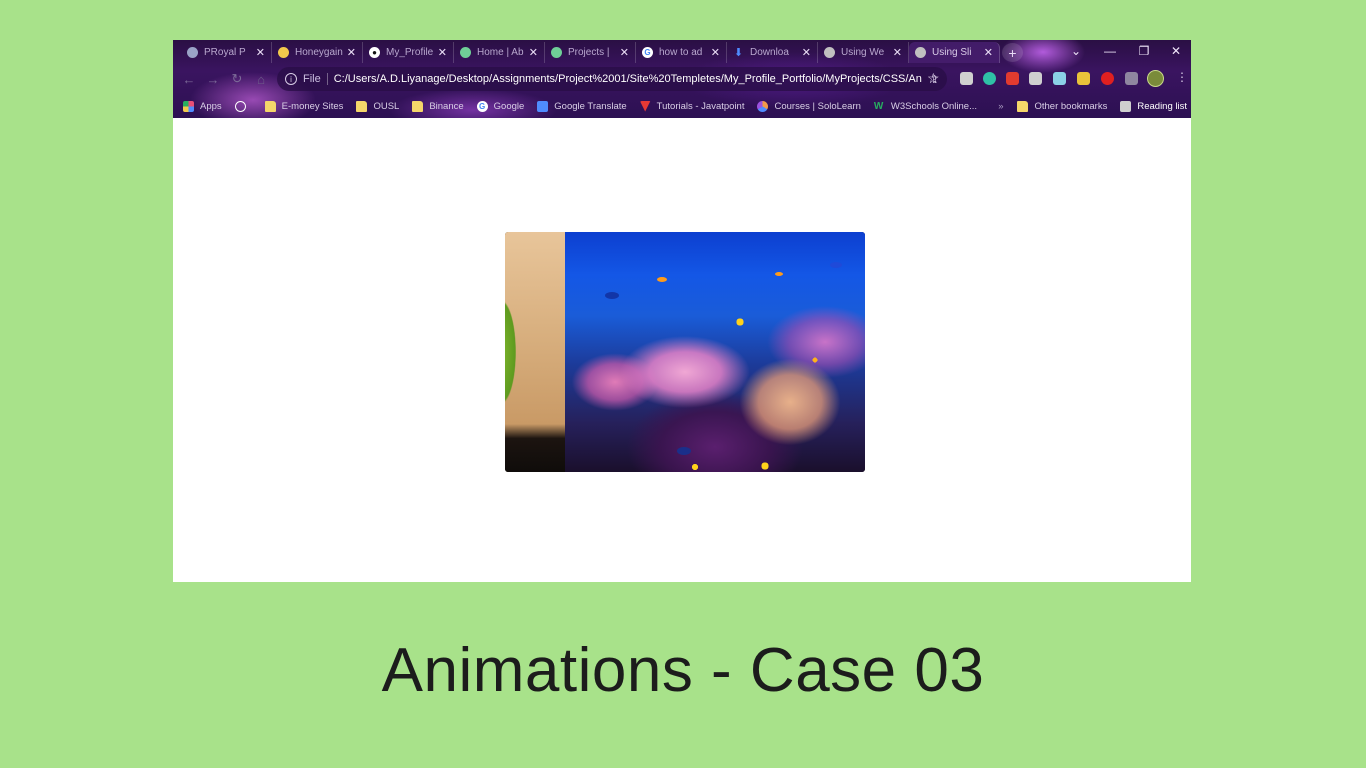  What do you see at coordinates (590, 106) in the screenshot?
I see `bookmark-label: Google Translate` at bounding box center [590, 106].